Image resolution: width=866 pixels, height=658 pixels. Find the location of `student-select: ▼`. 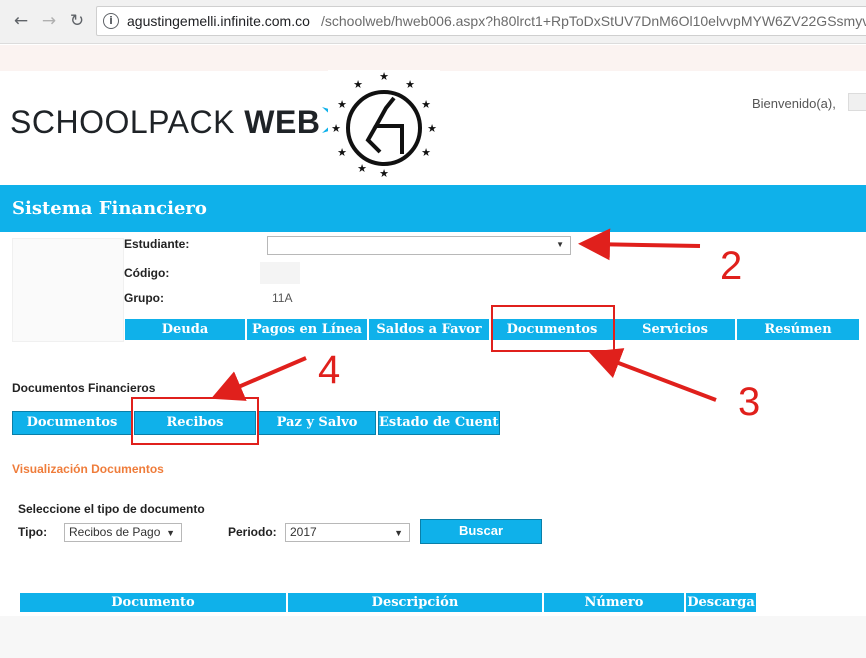

student-select: ▼ is located at coordinates (419, 245).